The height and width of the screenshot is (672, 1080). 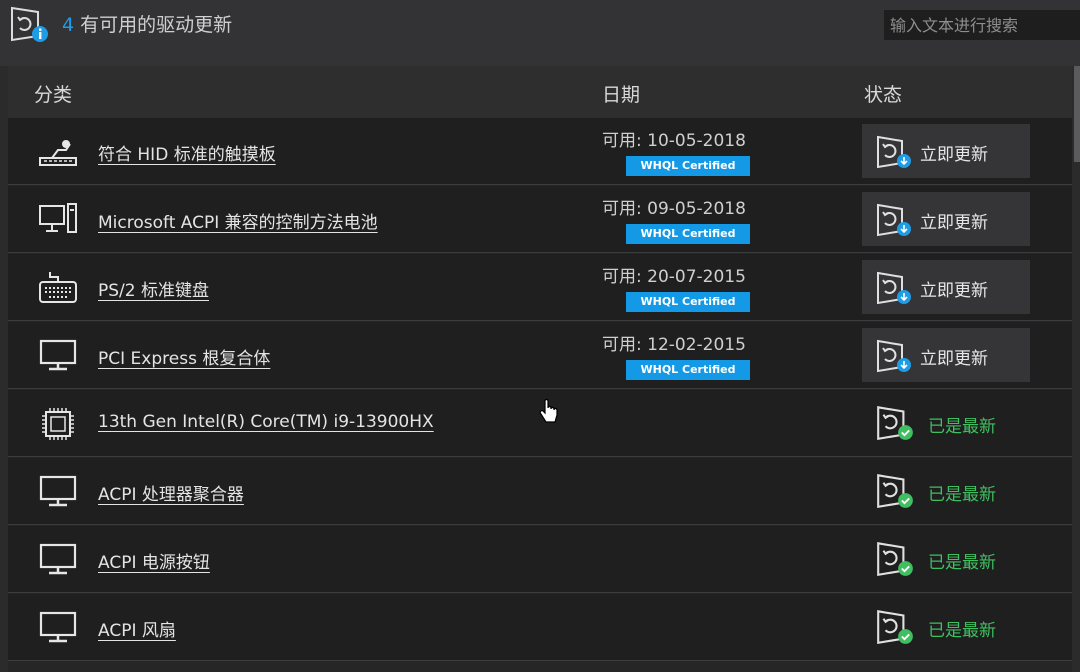 What do you see at coordinates (154, 560) in the screenshot?
I see `device-name-link: ACPI 电源按钮` at bounding box center [154, 560].